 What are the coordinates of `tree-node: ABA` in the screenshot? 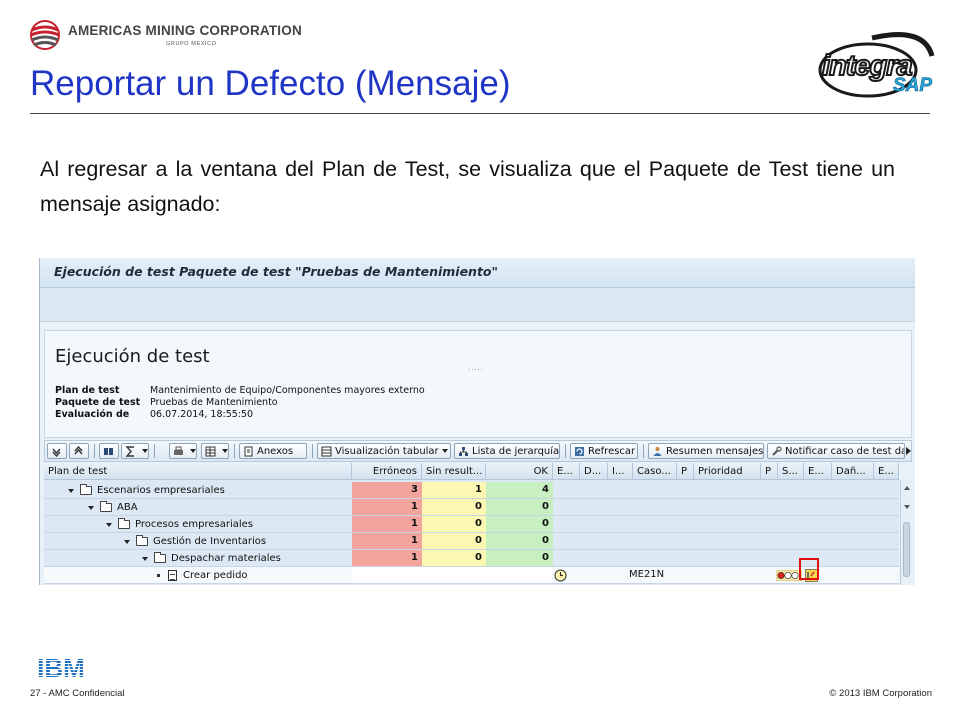 It's located at (113, 507).